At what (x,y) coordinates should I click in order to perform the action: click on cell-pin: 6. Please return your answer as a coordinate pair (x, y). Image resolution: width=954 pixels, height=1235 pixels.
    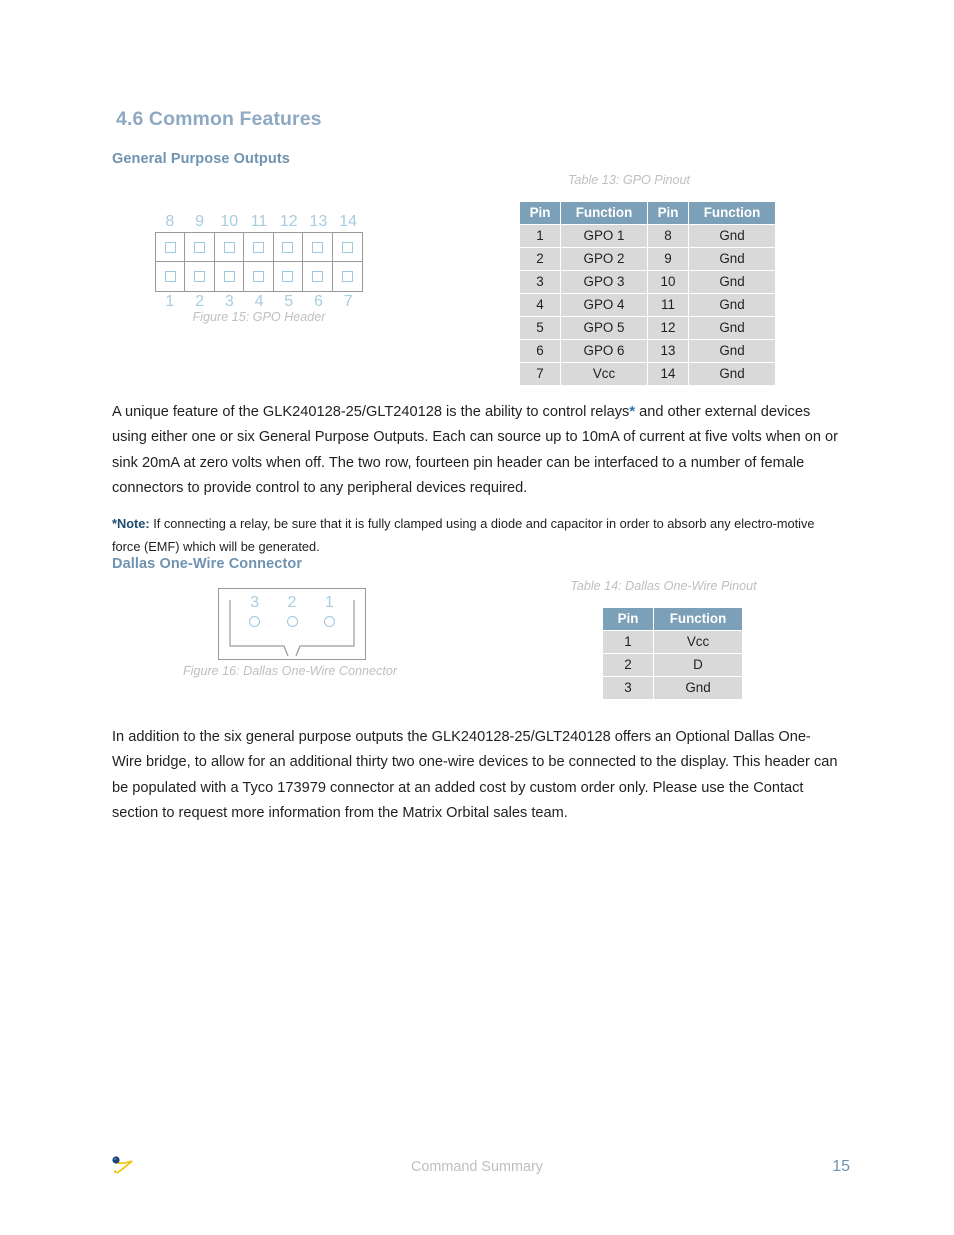
    Looking at the image, I should click on (540, 351).